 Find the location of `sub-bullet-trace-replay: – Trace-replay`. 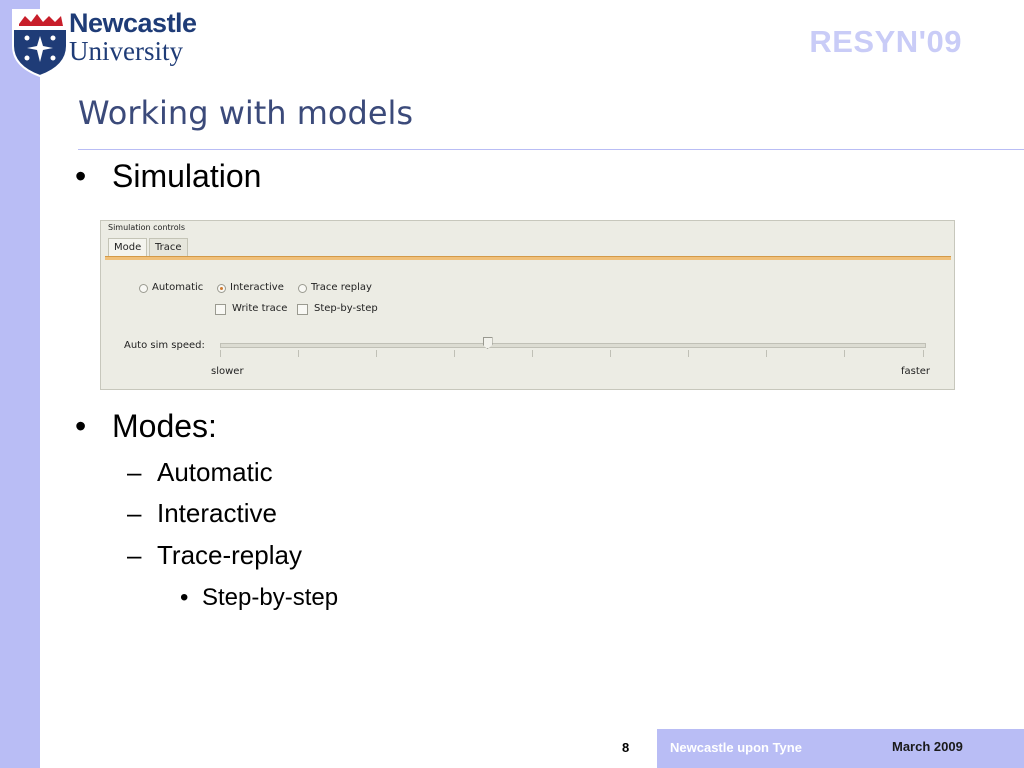

sub-bullet-trace-replay: – Trace-replay is located at coordinates (277, 556).